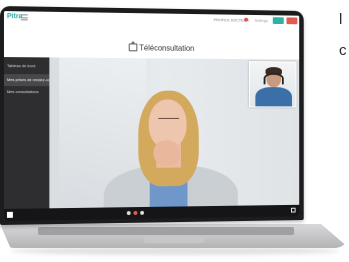  I want to click on doctor-video-pip, so click(272, 84).